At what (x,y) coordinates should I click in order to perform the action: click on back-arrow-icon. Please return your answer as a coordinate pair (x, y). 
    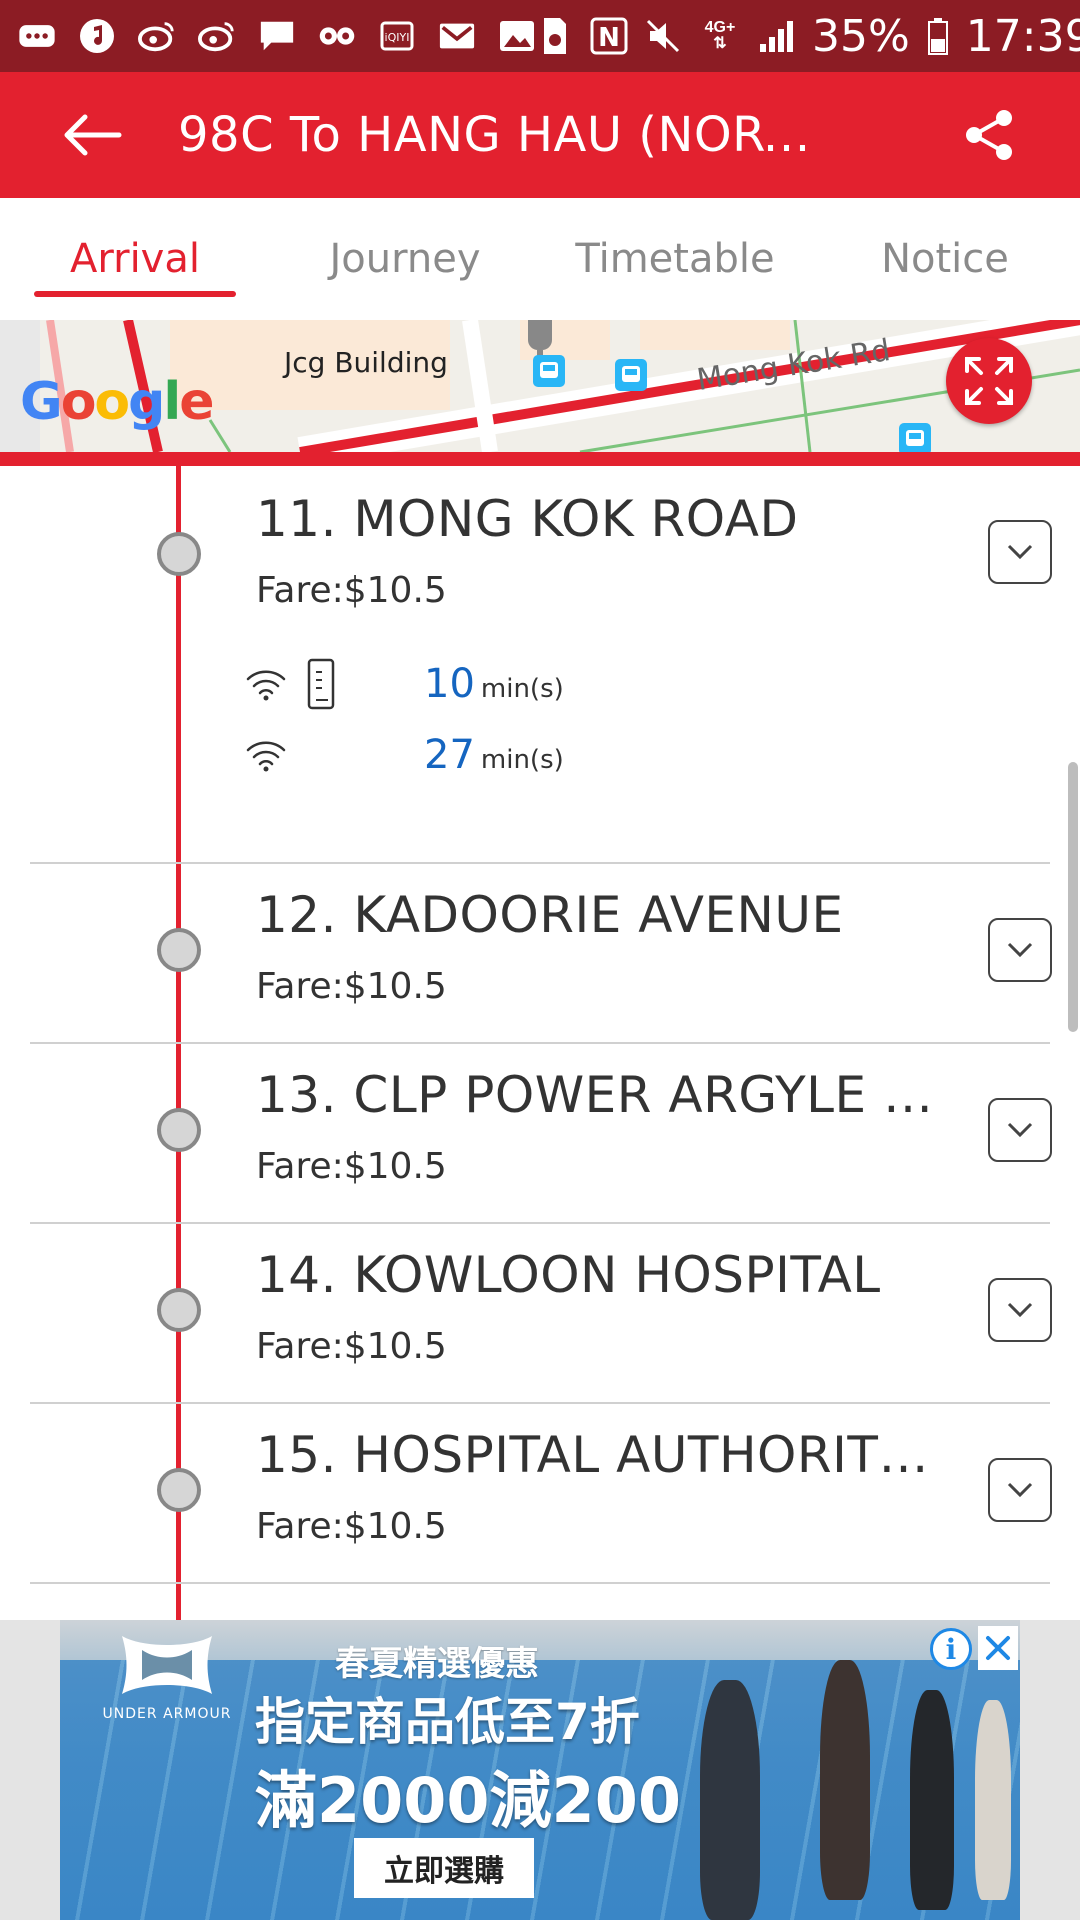
    Looking at the image, I should click on (93, 135).